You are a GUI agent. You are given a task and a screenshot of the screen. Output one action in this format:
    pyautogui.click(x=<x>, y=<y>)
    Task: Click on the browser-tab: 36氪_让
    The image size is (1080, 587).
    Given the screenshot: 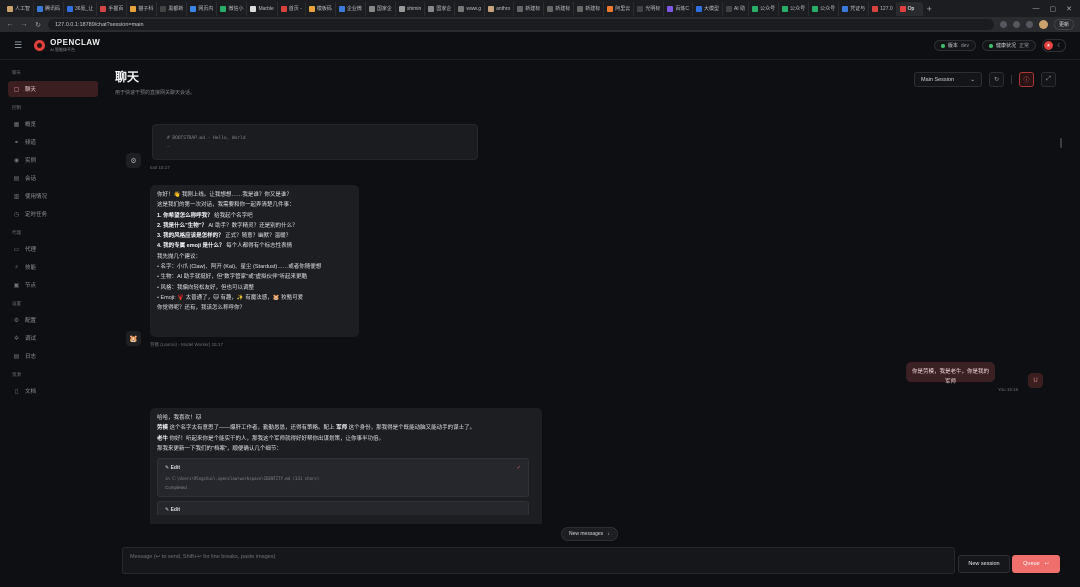 What is the action you would take?
    pyautogui.click(x=81, y=8)
    